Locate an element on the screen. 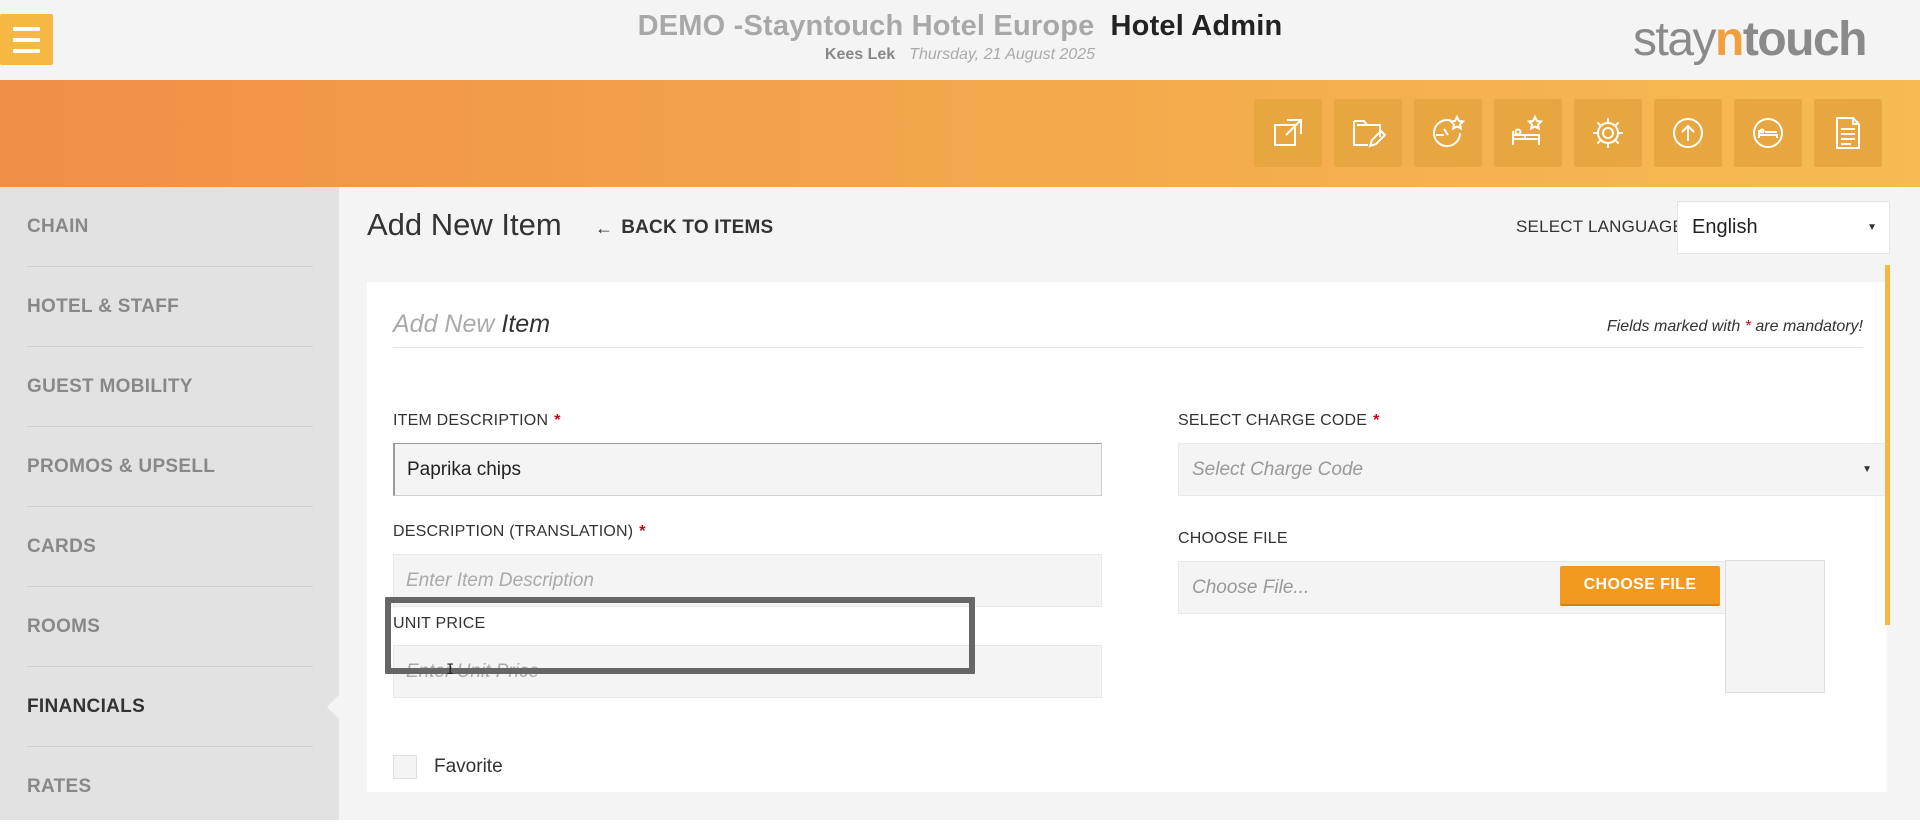 This screenshot has width=1920, height=827. stayntouch-logo: stayntouch is located at coordinates (1750, 39).